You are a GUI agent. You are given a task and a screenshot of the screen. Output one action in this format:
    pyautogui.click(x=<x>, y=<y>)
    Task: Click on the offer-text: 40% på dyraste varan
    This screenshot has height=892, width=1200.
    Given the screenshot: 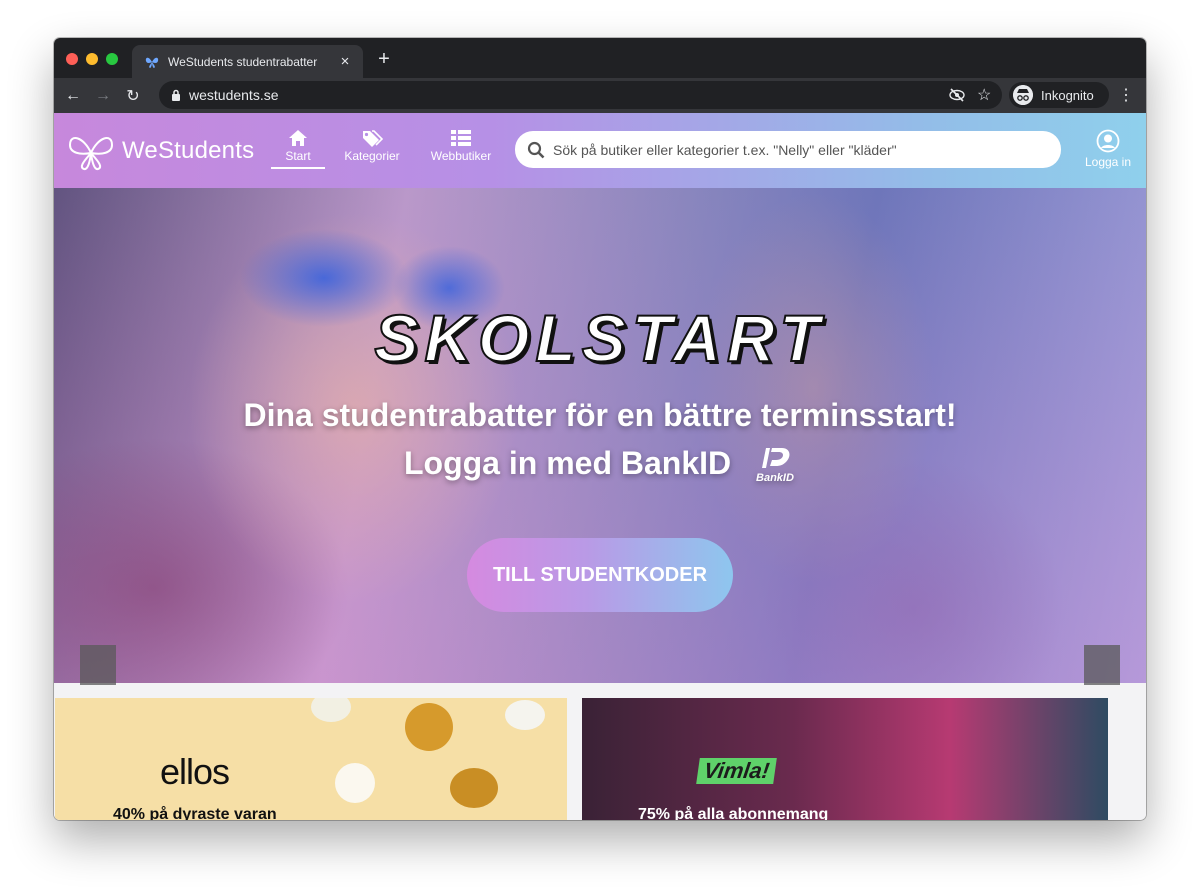 What is the action you would take?
    pyautogui.click(x=195, y=813)
    